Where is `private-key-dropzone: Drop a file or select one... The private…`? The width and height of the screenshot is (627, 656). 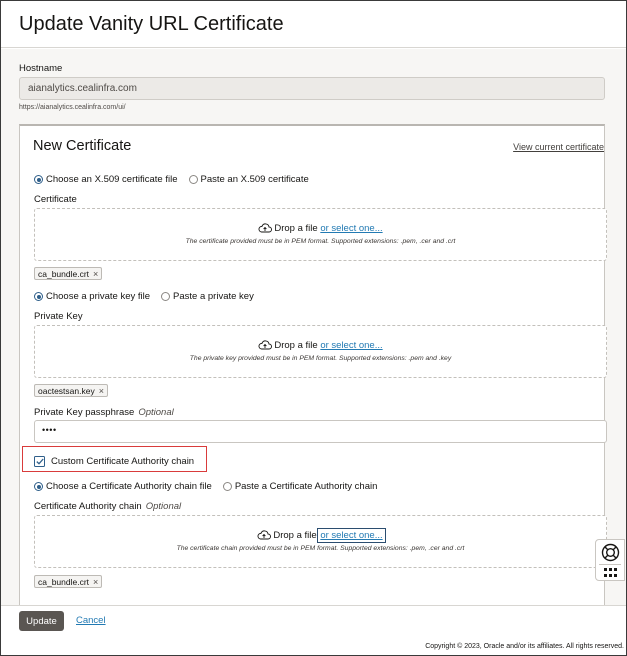 private-key-dropzone: Drop a file or select one... The private… is located at coordinates (320, 351).